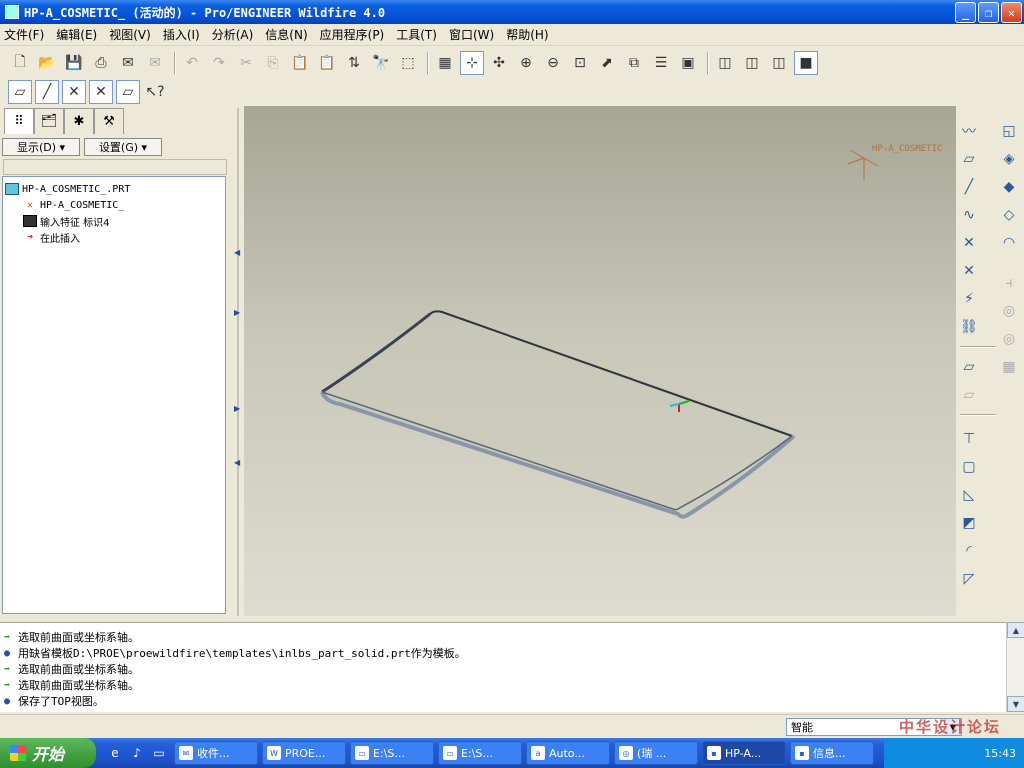  What do you see at coordinates (472, 63) in the screenshot?
I see `spin-center-icon: ⊹` at bounding box center [472, 63].